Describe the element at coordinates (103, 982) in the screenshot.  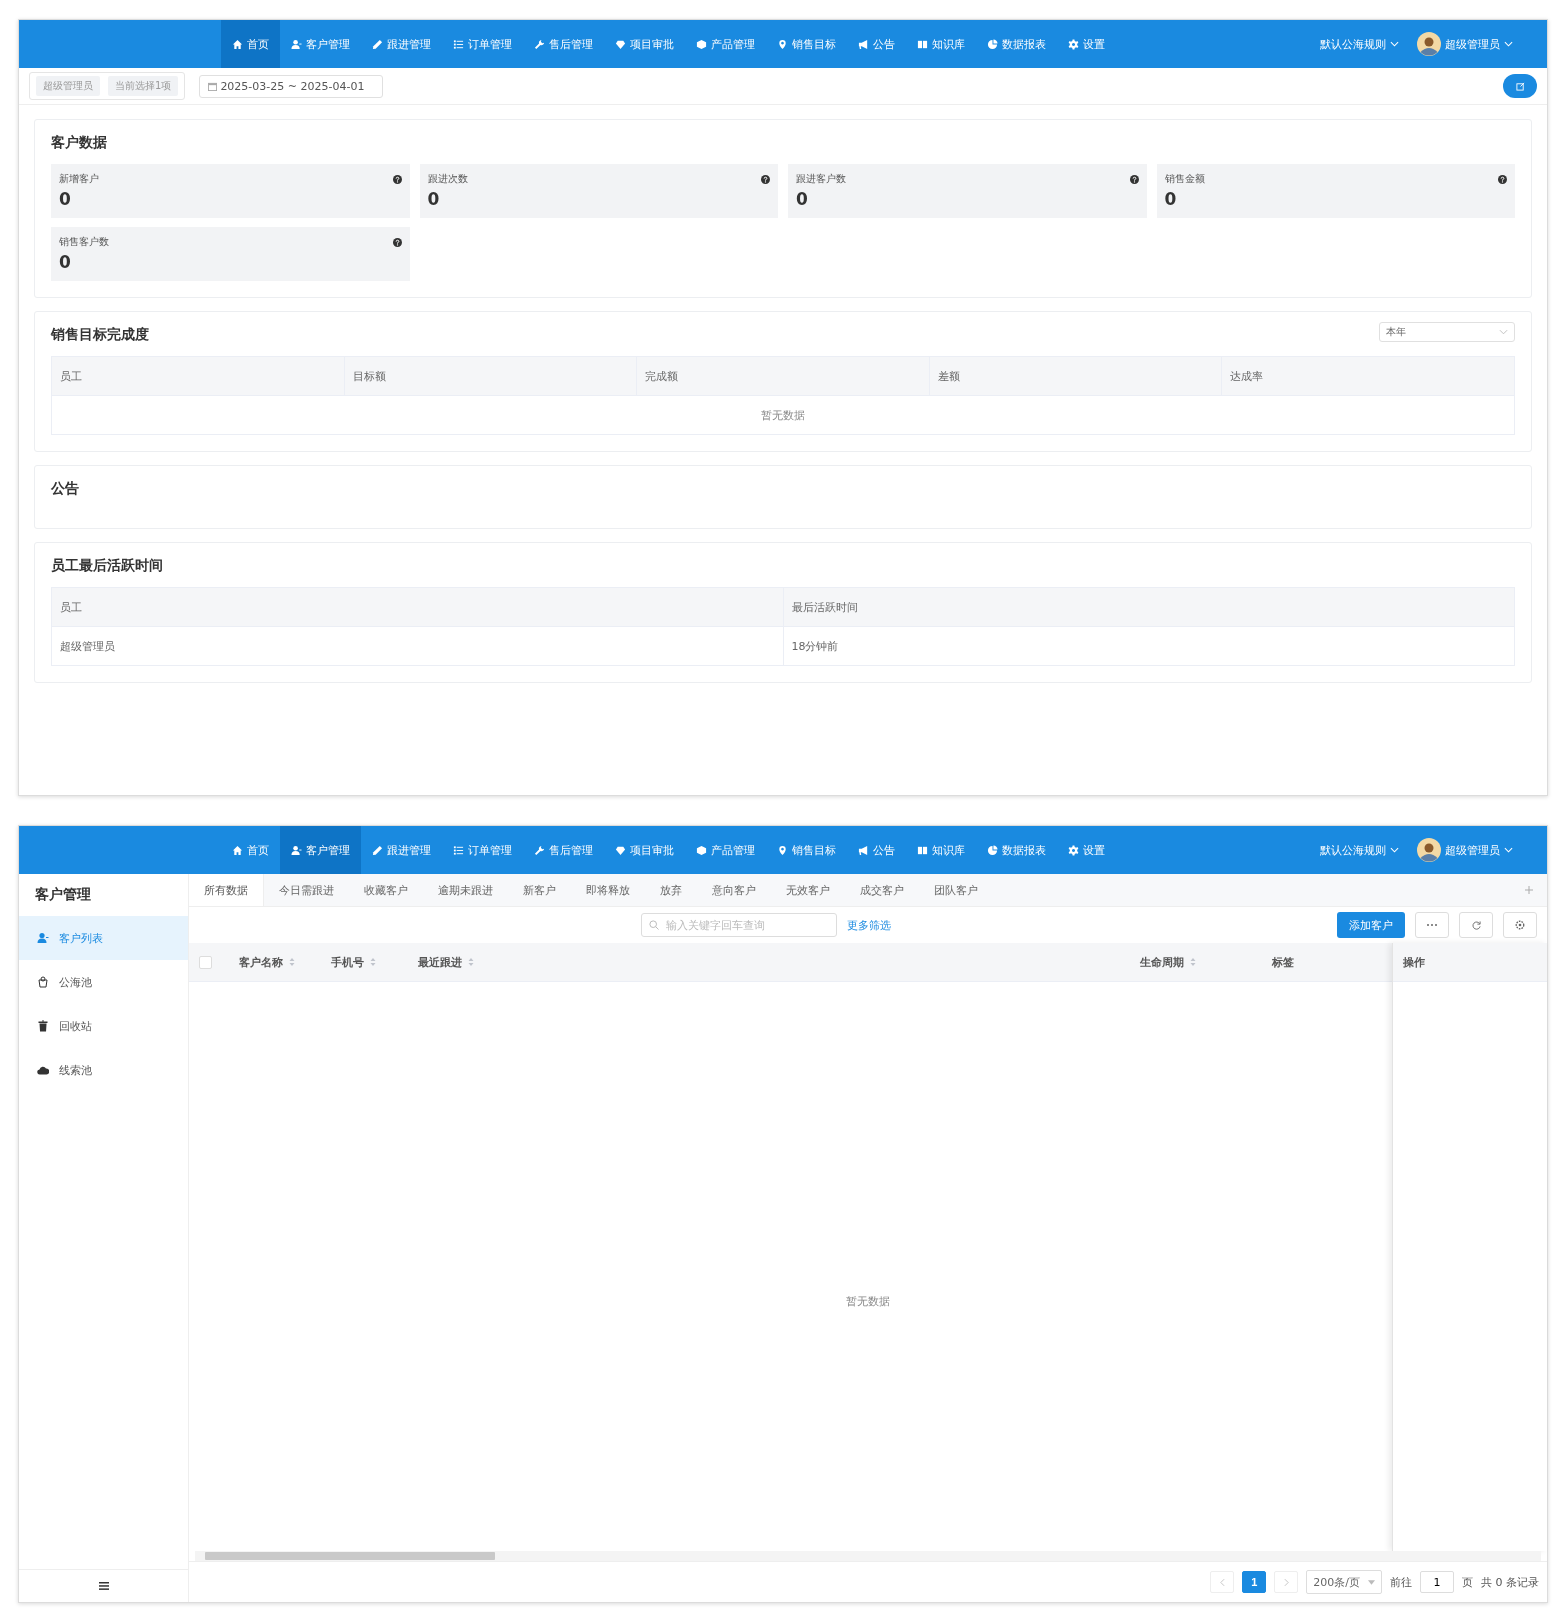
I see `sidebar-item: 公海池` at that location.